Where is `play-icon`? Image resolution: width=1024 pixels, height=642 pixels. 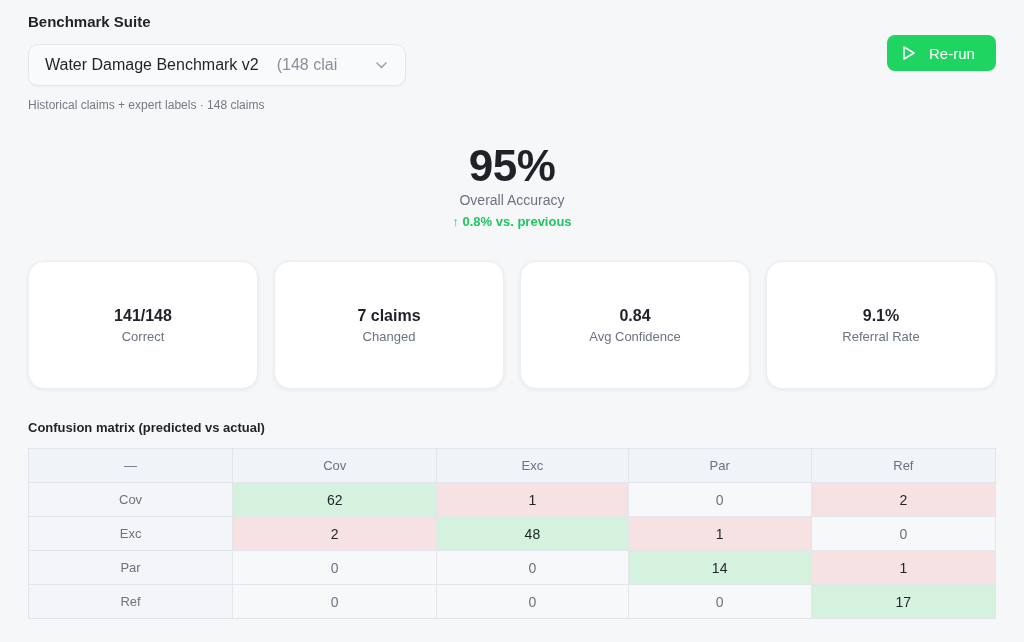 play-icon is located at coordinates (909, 53).